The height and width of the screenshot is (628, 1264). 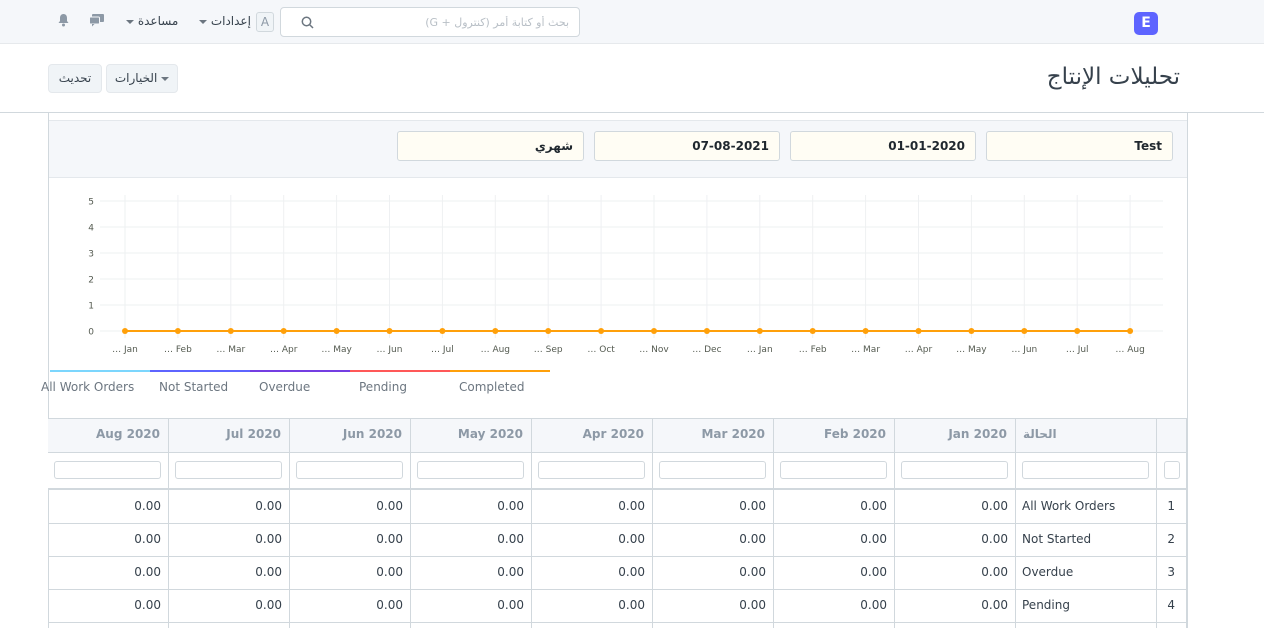 I want to click on legend-item: Pending, so click(x=400, y=384).